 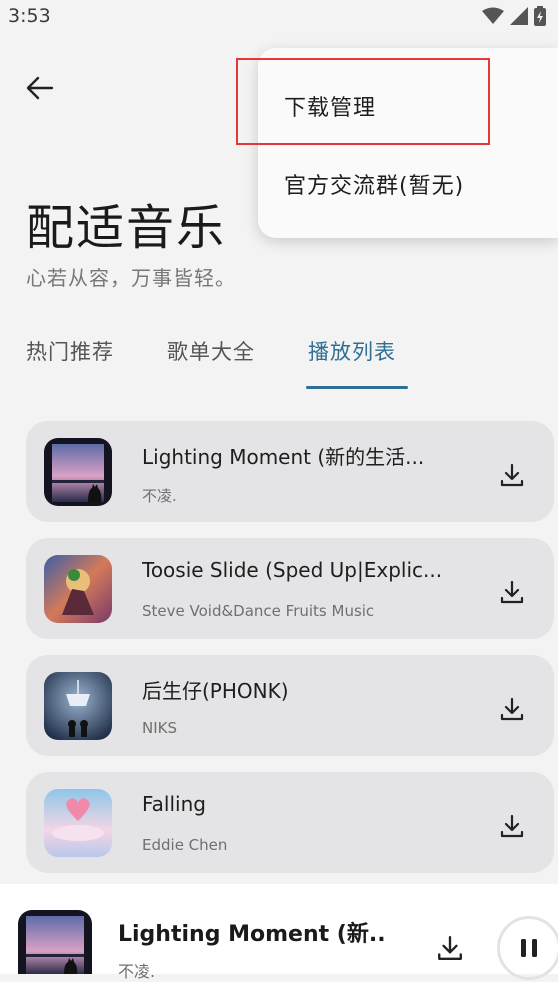 I want to click on tab-hot: 热门推荐, so click(x=70, y=351).